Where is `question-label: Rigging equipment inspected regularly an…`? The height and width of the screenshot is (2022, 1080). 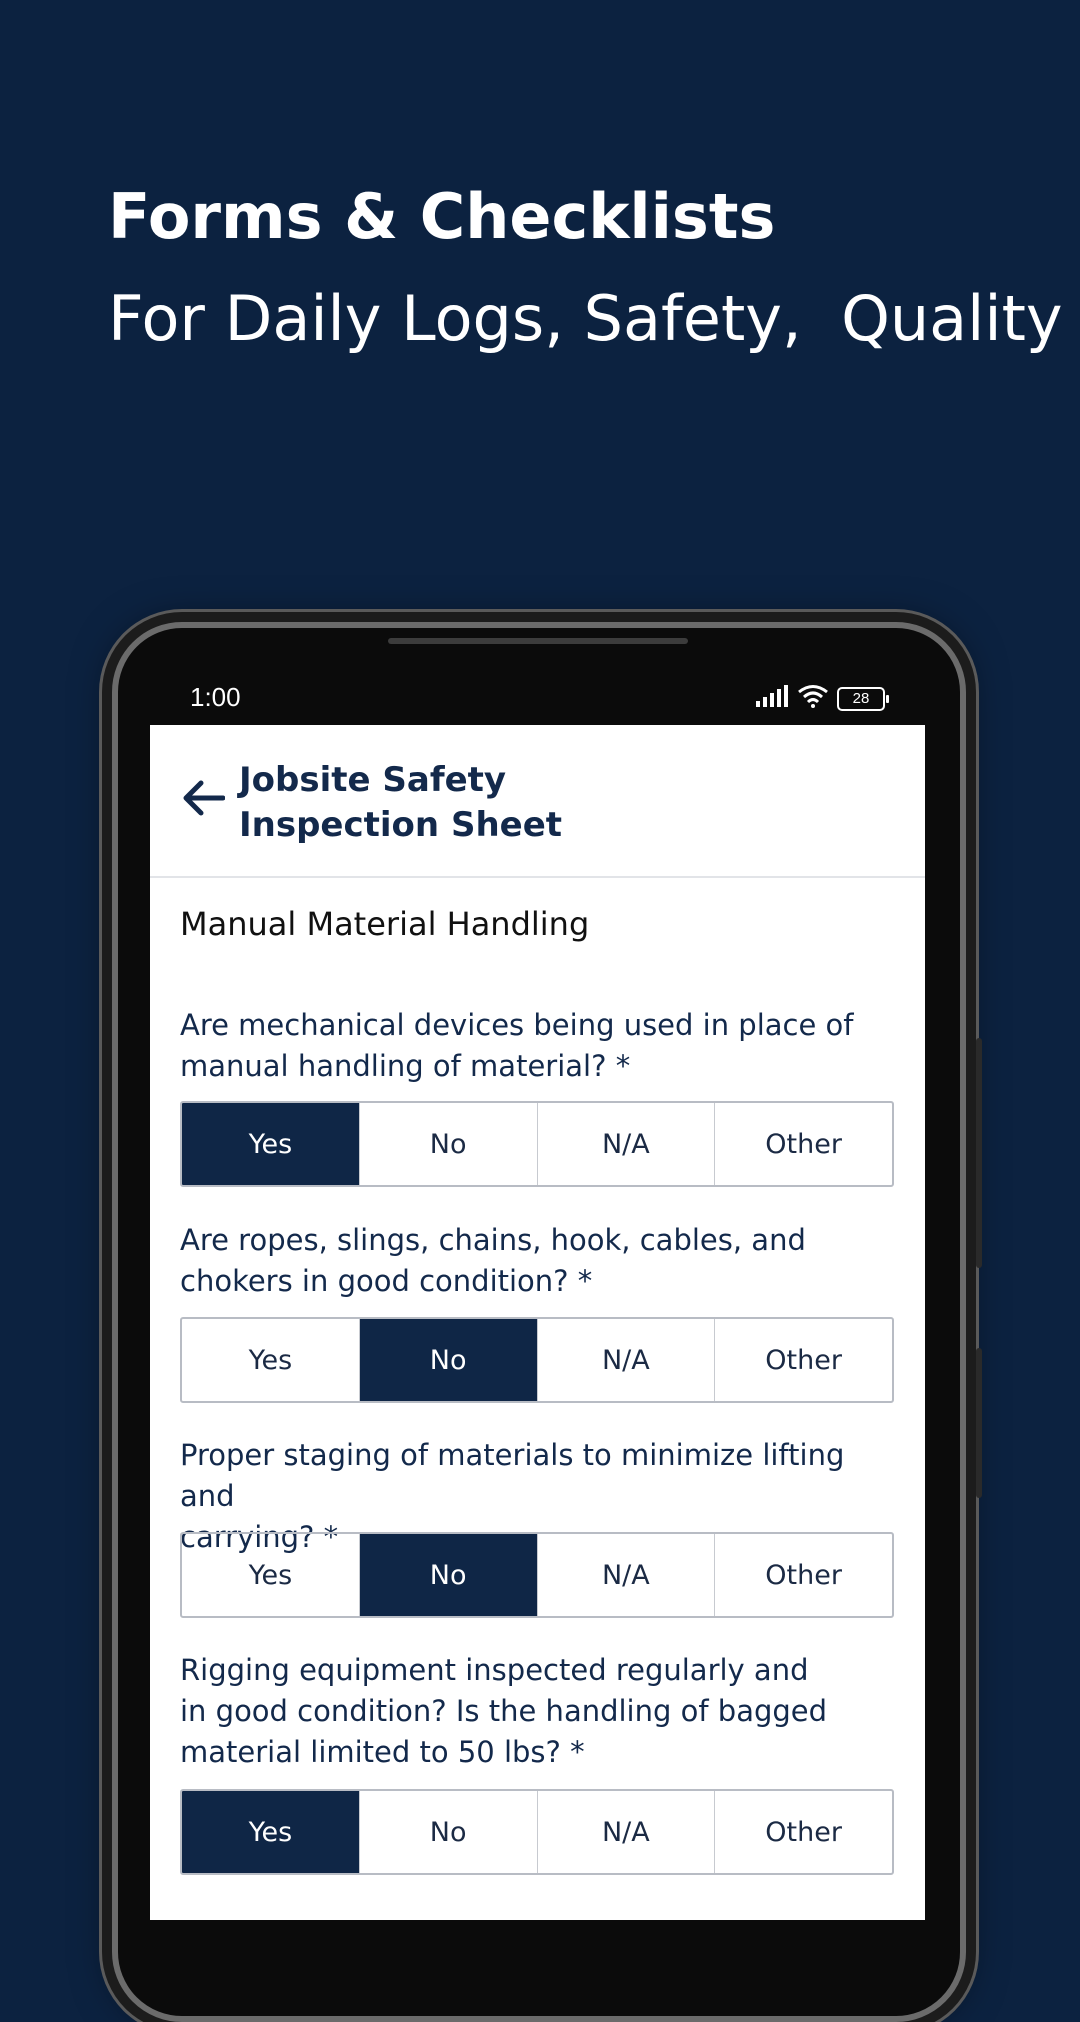 question-label: Rigging equipment inspected regularly an… is located at coordinates (540, 1711).